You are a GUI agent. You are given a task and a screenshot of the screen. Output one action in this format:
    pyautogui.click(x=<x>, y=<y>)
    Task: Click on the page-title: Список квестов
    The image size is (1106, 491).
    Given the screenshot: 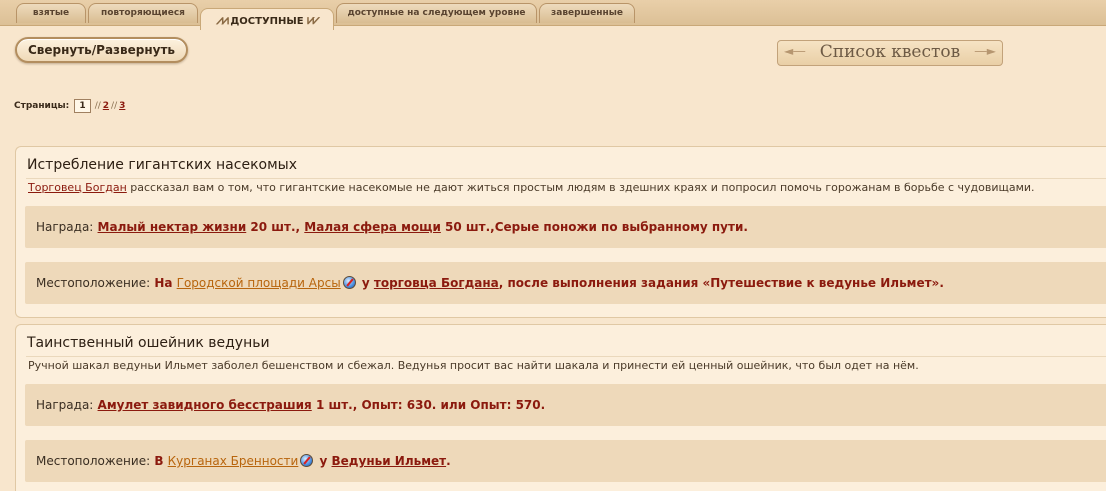 What is the action you would take?
    pyautogui.click(x=890, y=52)
    